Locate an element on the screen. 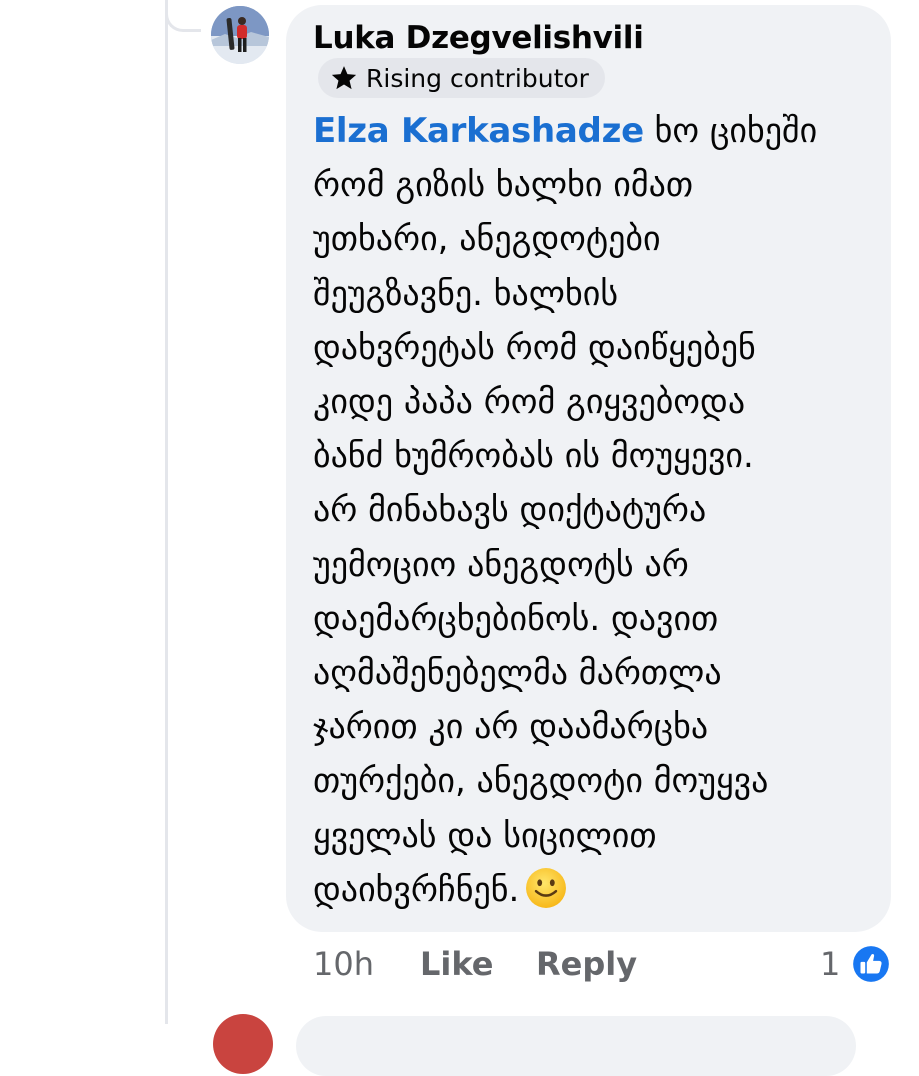 The width and height of the screenshot is (919, 1076). comment-line: არ მინახავს დიქტატურა is located at coordinates (510, 510).